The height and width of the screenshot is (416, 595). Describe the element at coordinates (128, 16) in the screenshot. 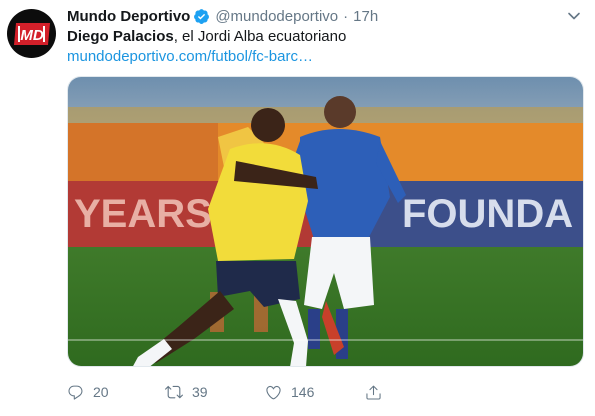

I see `author-name: Mundo Deportivo` at that location.